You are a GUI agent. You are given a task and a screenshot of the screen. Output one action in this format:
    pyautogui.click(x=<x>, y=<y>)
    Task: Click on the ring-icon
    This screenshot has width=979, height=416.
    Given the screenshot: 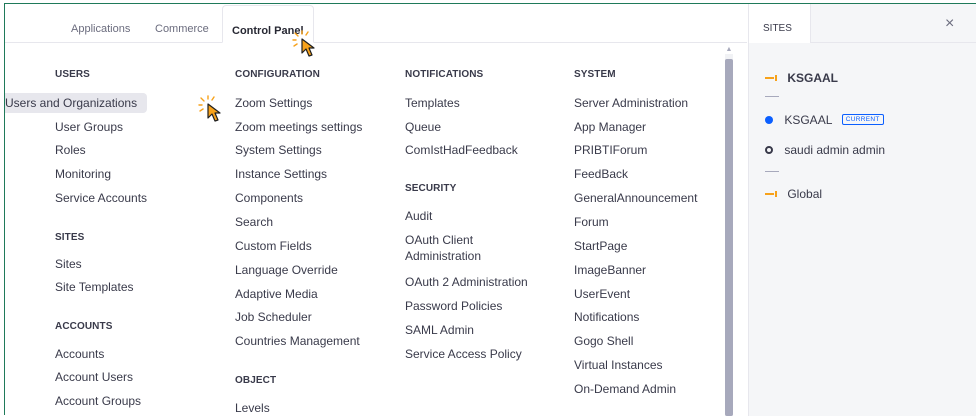 What is the action you would take?
    pyautogui.click(x=769, y=149)
    